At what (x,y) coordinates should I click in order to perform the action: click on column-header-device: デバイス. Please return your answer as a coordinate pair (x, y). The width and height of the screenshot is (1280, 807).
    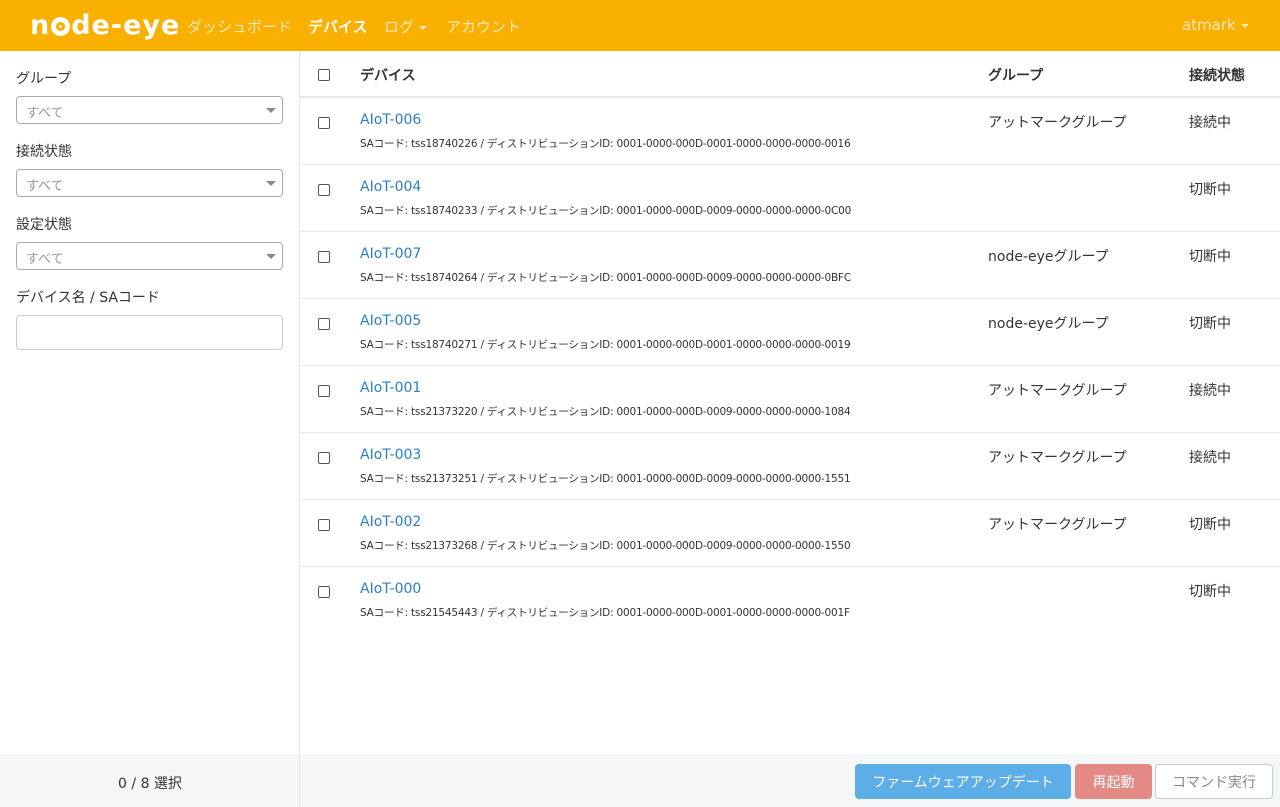
    Looking at the image, I should click on (388, 75).